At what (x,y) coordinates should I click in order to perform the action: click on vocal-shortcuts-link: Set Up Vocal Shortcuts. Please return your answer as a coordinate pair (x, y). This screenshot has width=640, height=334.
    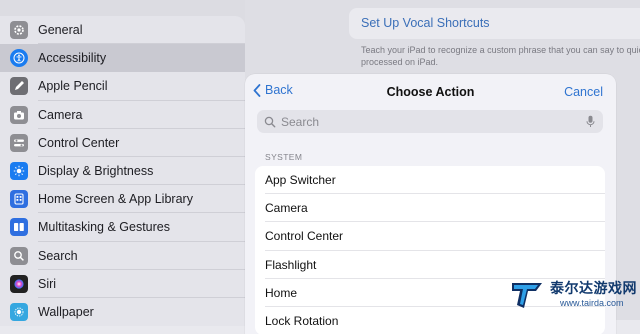
    Looking at the image, I should click on (425, 23).